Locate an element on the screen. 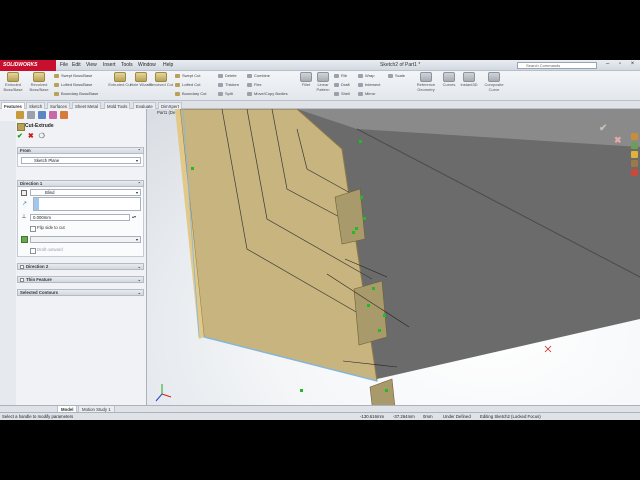 This screenshot has width=640, height=480. lofted-cut-button: Lofted Cut is located at coordinates (187, 85).